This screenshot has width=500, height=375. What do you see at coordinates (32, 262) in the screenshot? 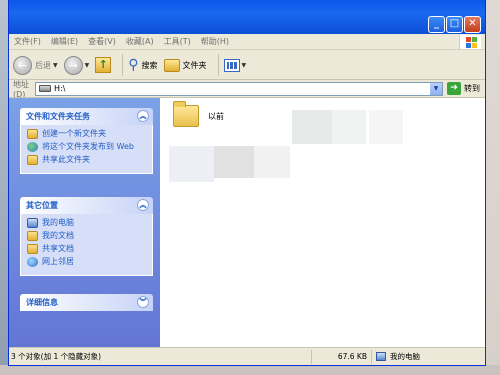
I see `network-places-icon` at bounding box center [32, 262].